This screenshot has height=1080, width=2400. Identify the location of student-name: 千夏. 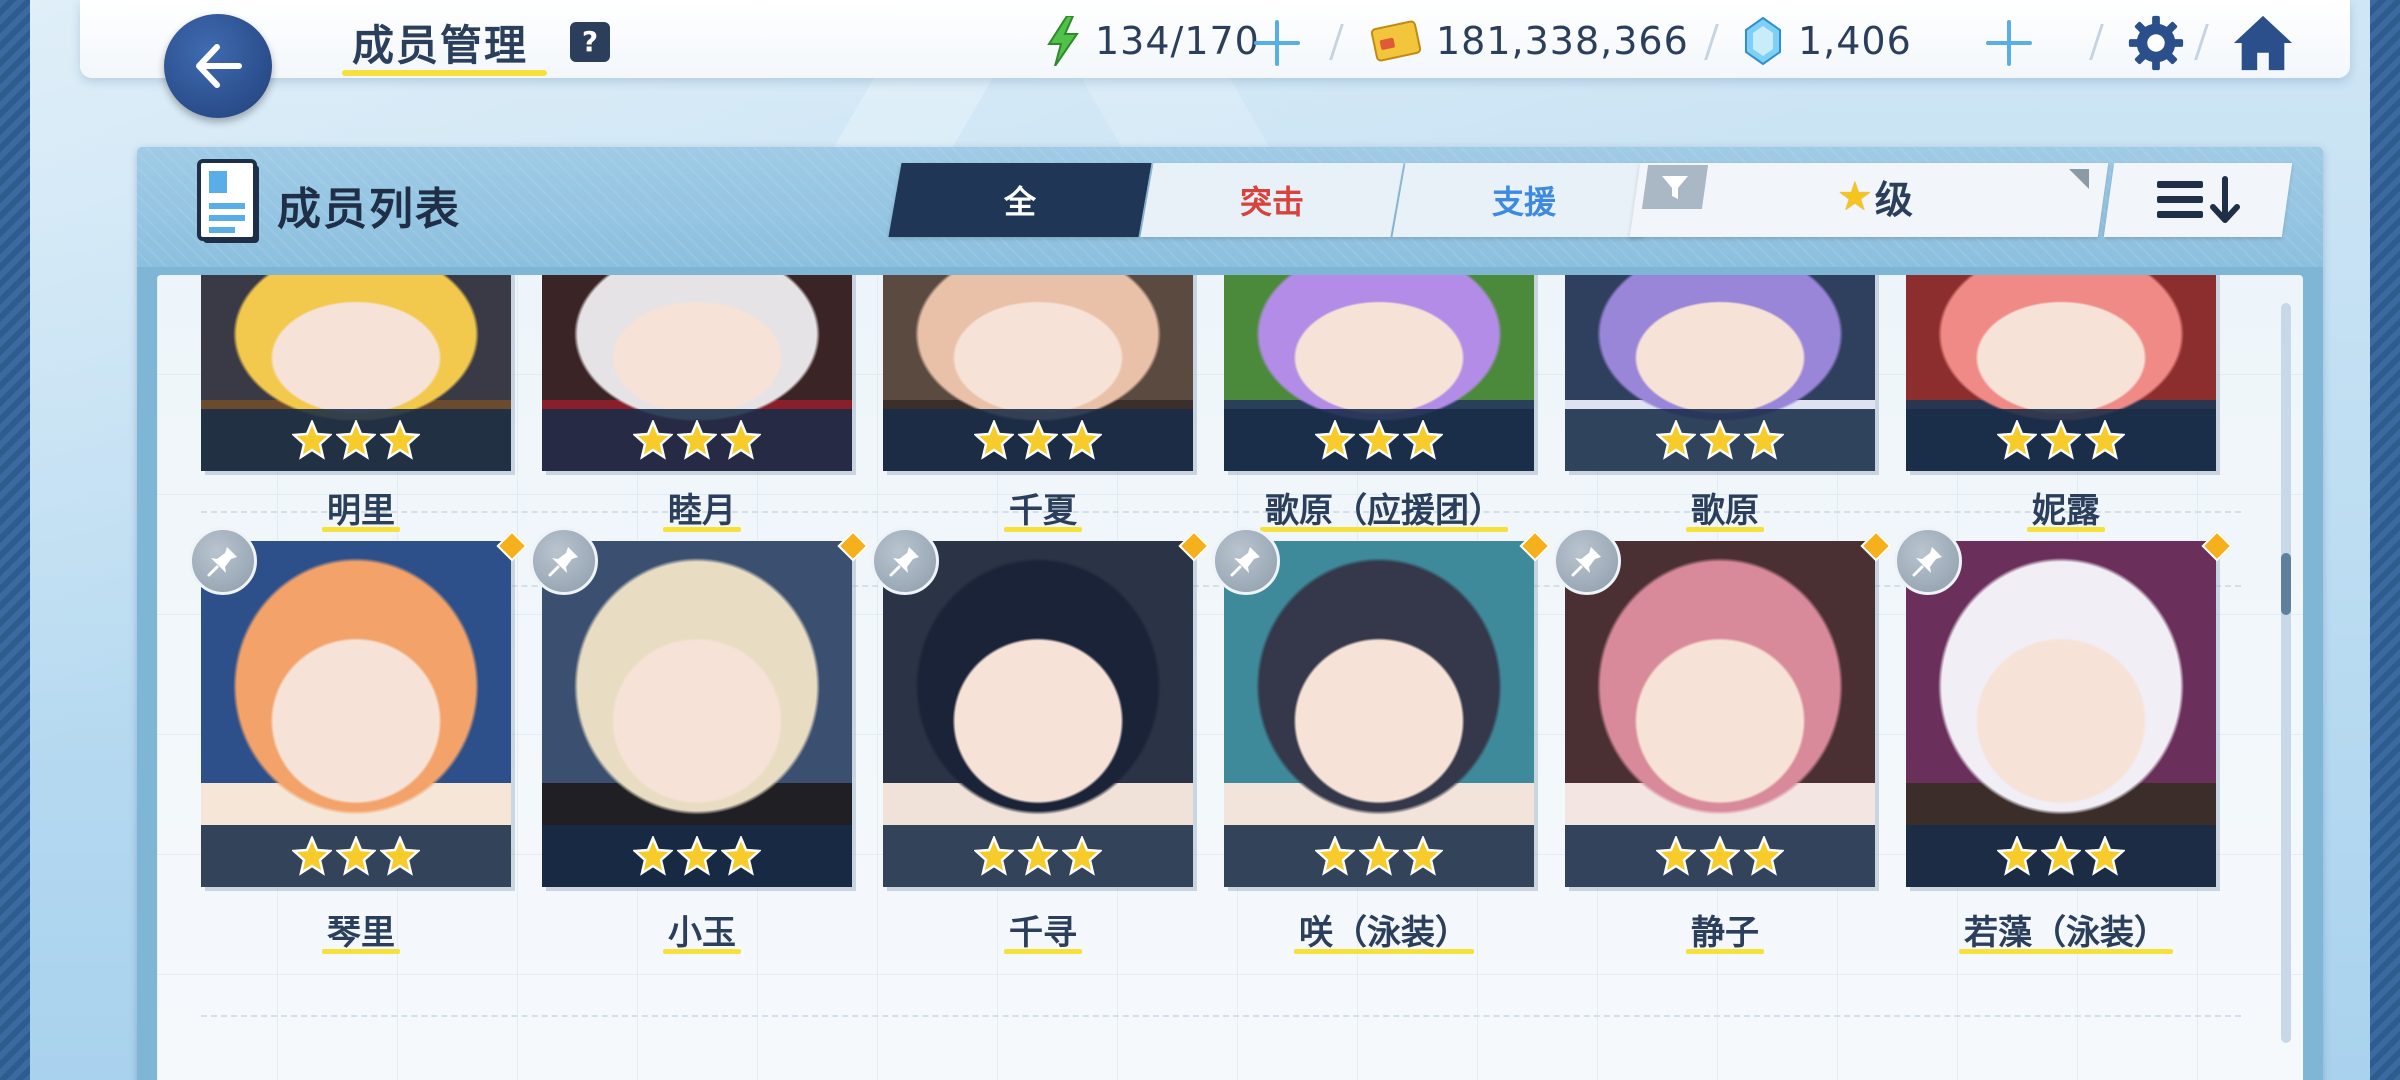
(1043, 511).